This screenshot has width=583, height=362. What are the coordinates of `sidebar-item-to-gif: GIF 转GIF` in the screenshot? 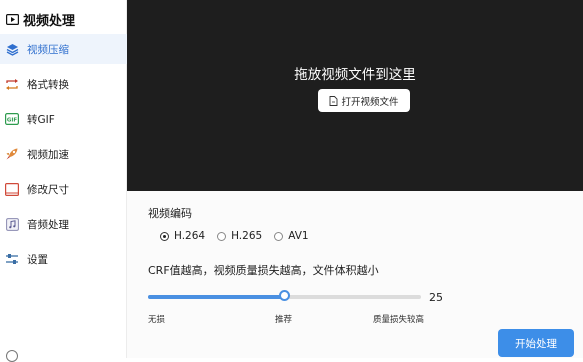 It's located at (63, 119).